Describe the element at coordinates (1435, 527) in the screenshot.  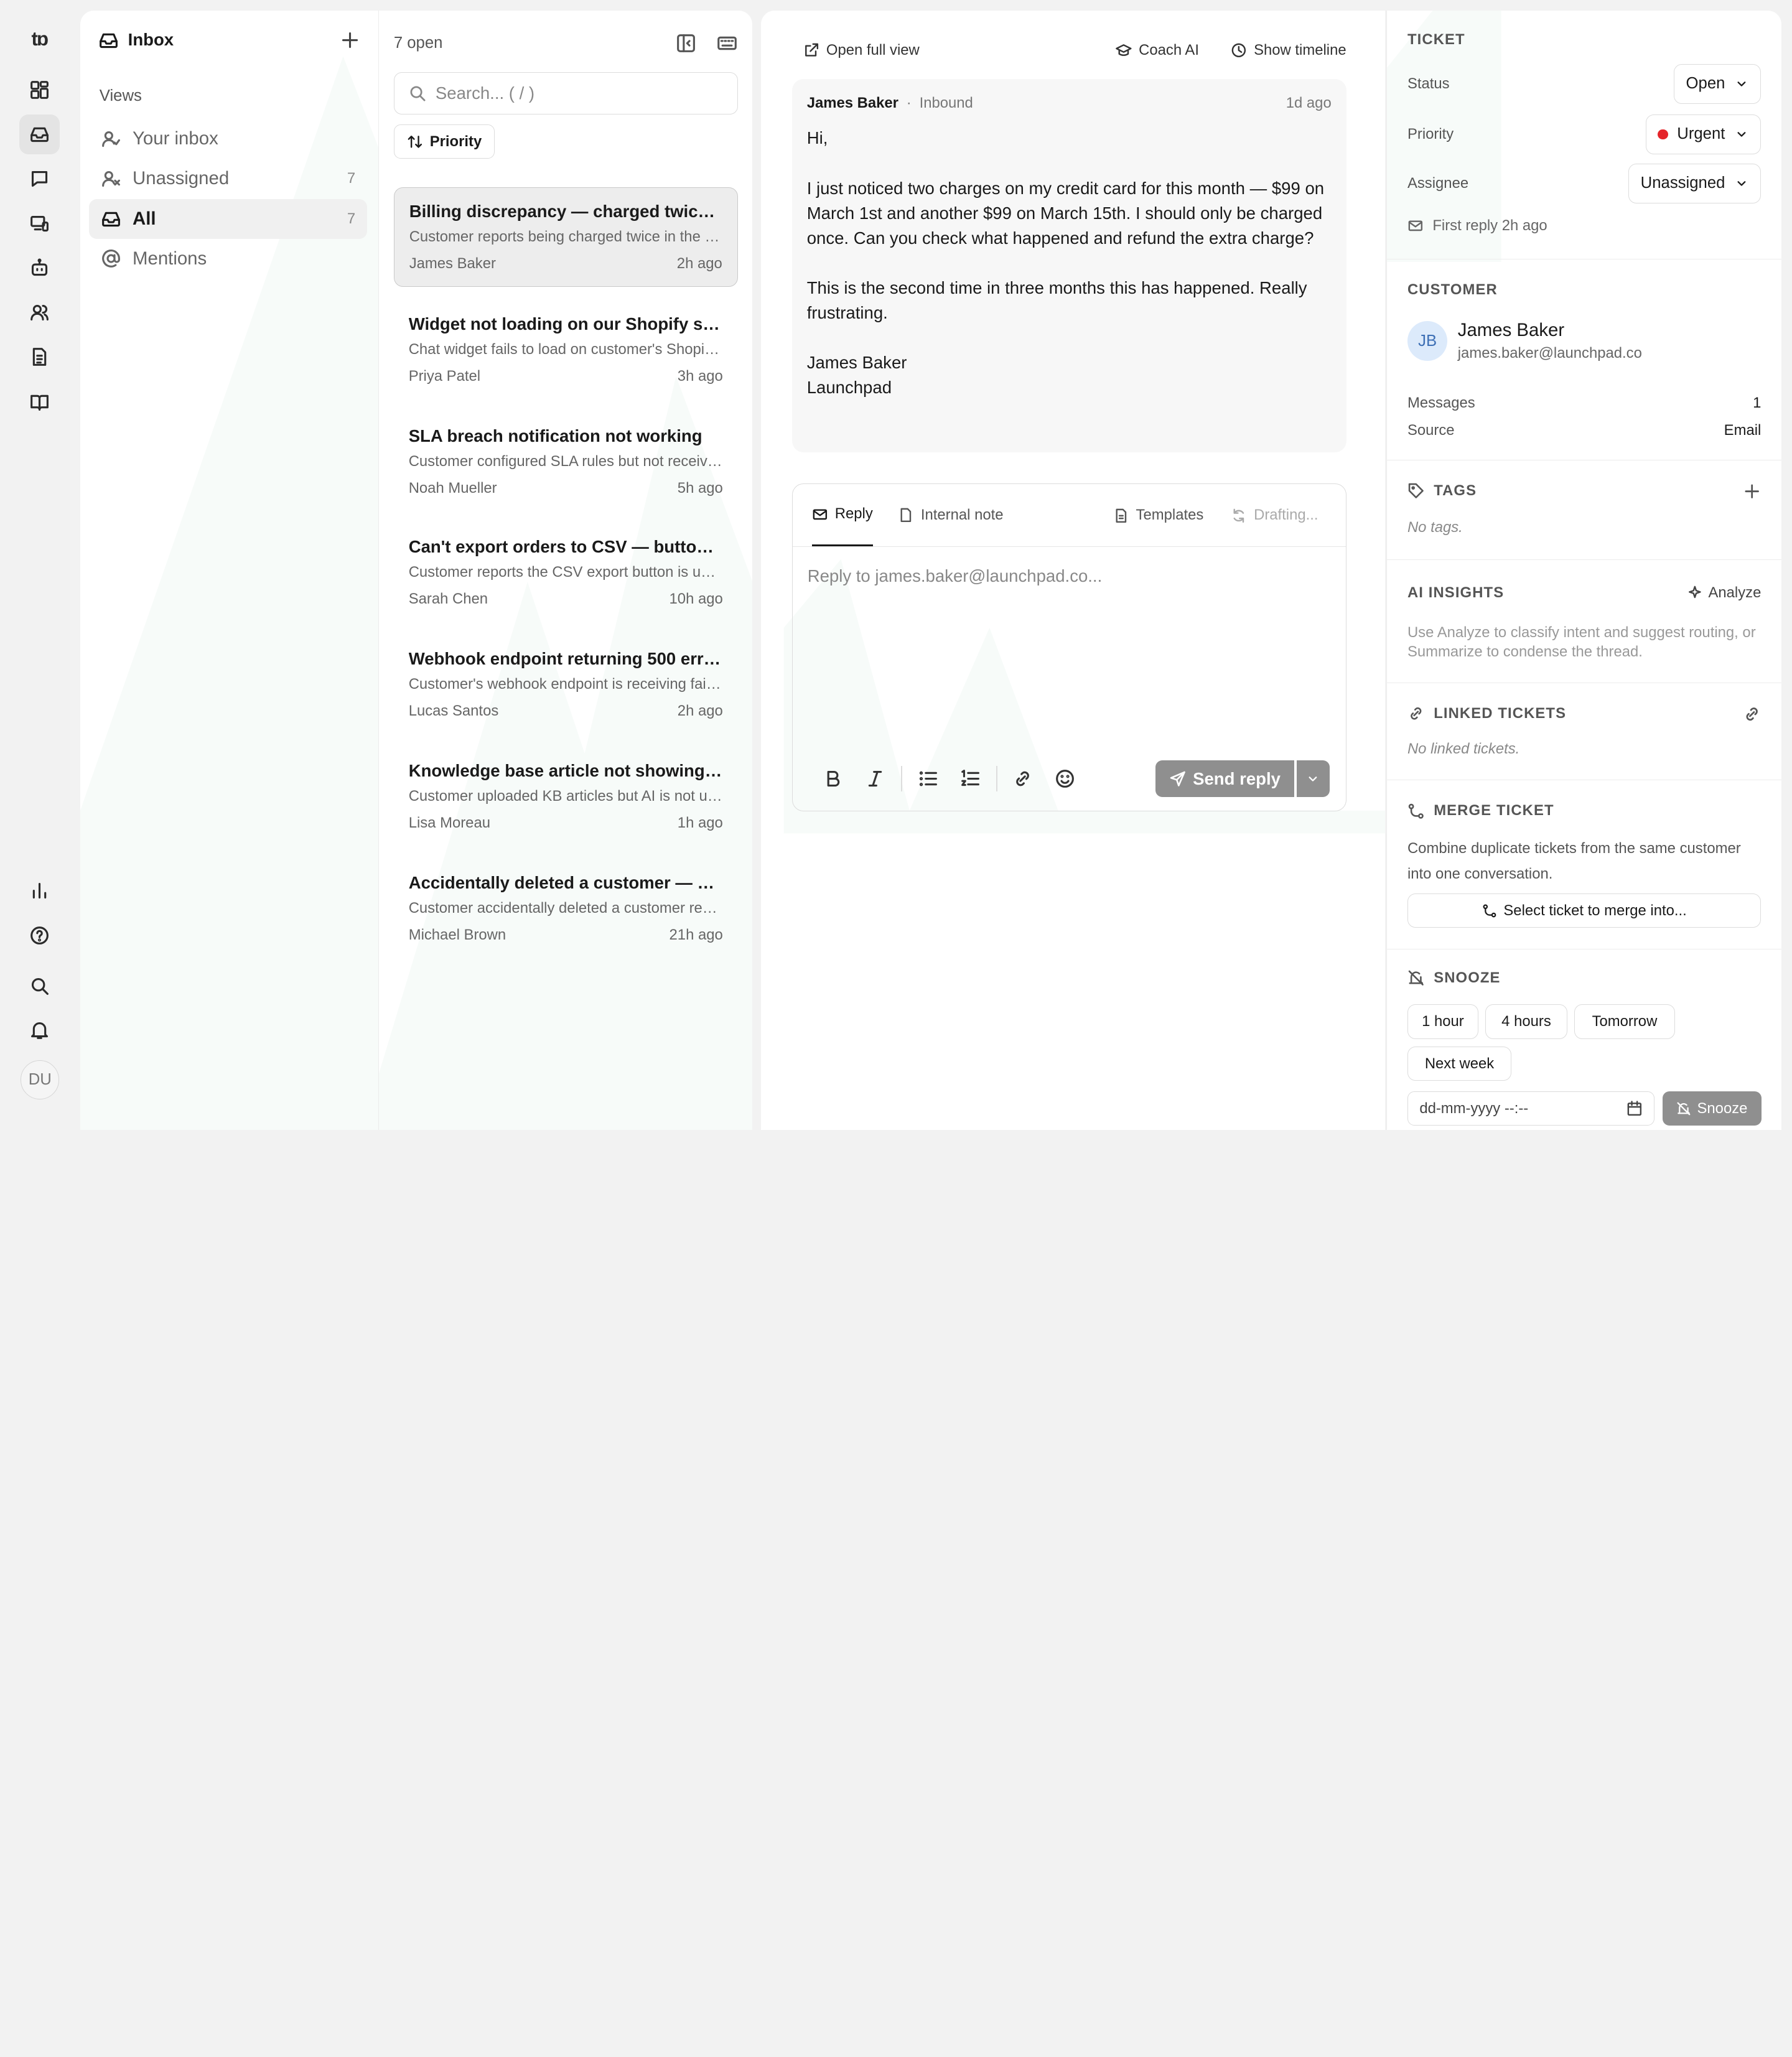
I see `no-tags-text: No tags.` at that location.